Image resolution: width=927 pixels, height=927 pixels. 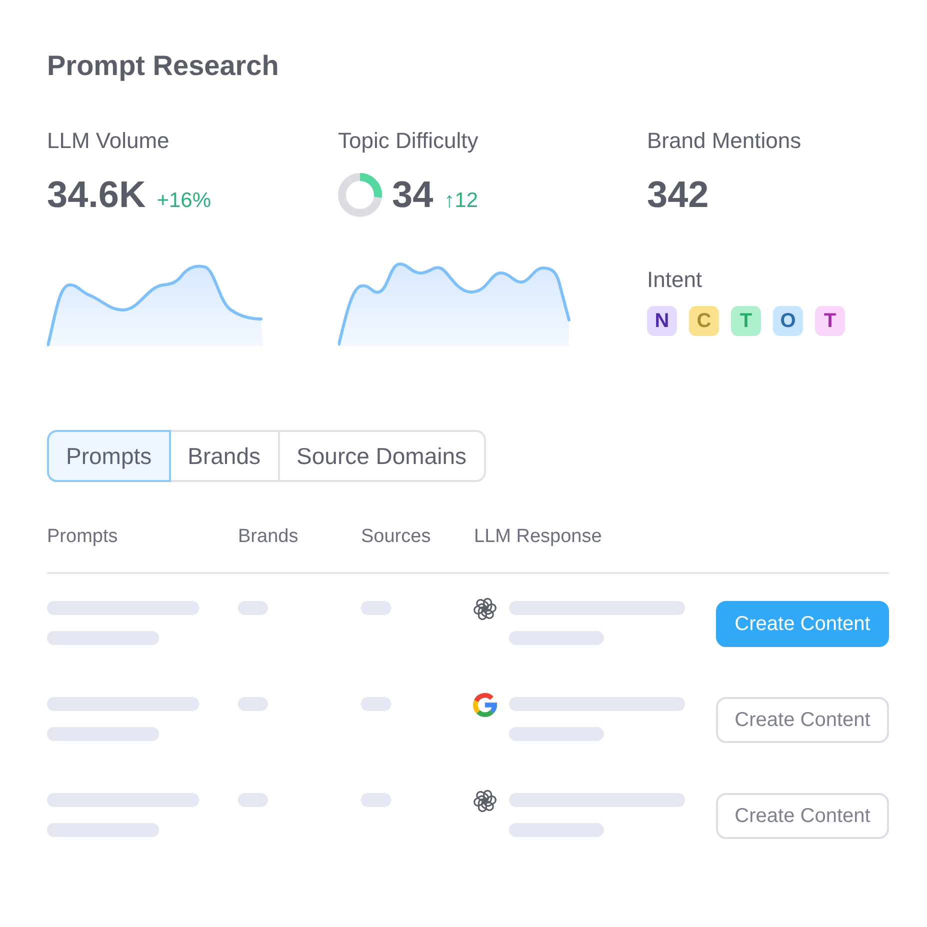 What do you see at coordinates (96, 195) in the screenshot?
I see `metric-value: 34.6K` at bounding box center [96, 195].